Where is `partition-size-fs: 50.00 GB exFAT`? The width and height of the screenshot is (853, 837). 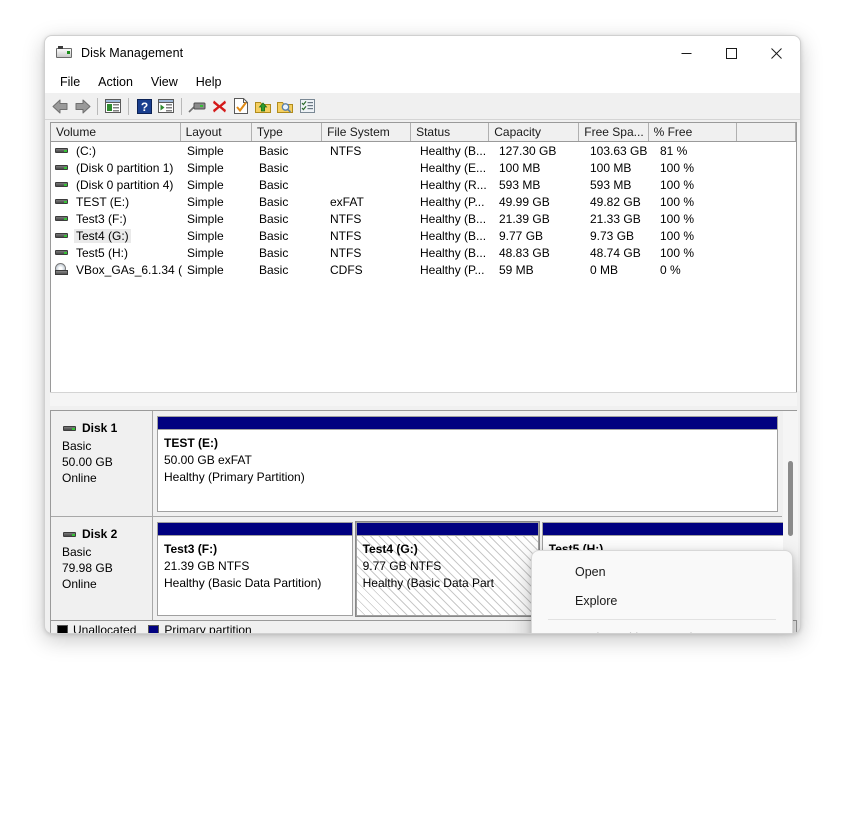 partition-size-fs: 50.00 GB exFAT is located at coordinates (208, 460).